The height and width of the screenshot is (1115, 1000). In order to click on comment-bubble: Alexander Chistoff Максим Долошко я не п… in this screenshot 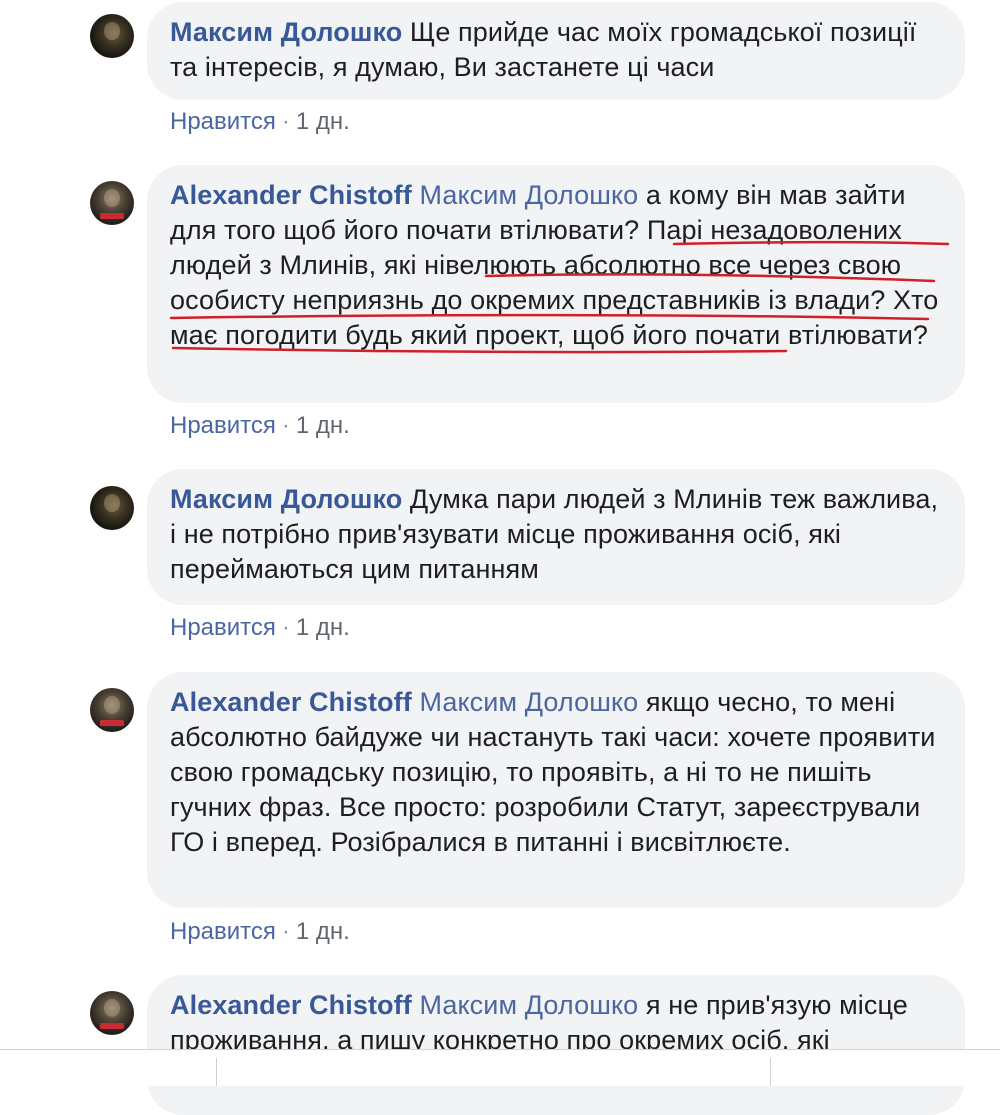, I will do `click(556, 1045)`.